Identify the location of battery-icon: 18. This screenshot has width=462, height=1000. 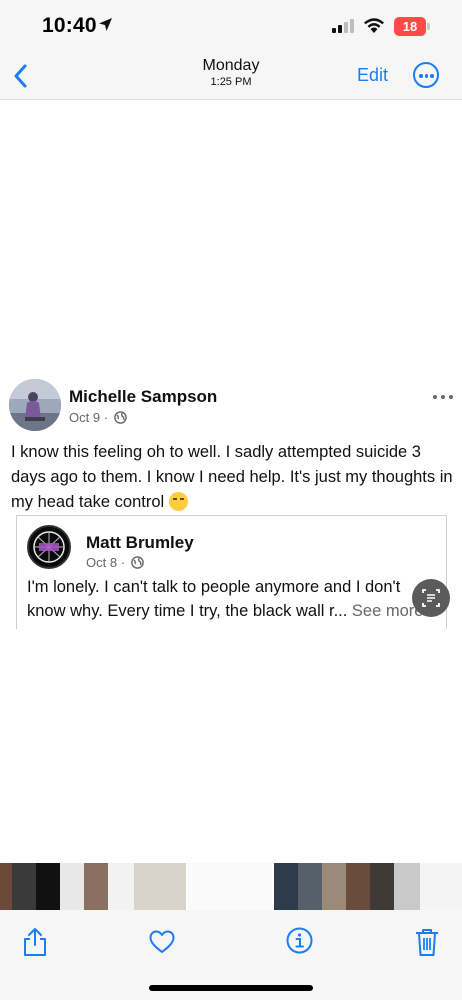
(410, 26).